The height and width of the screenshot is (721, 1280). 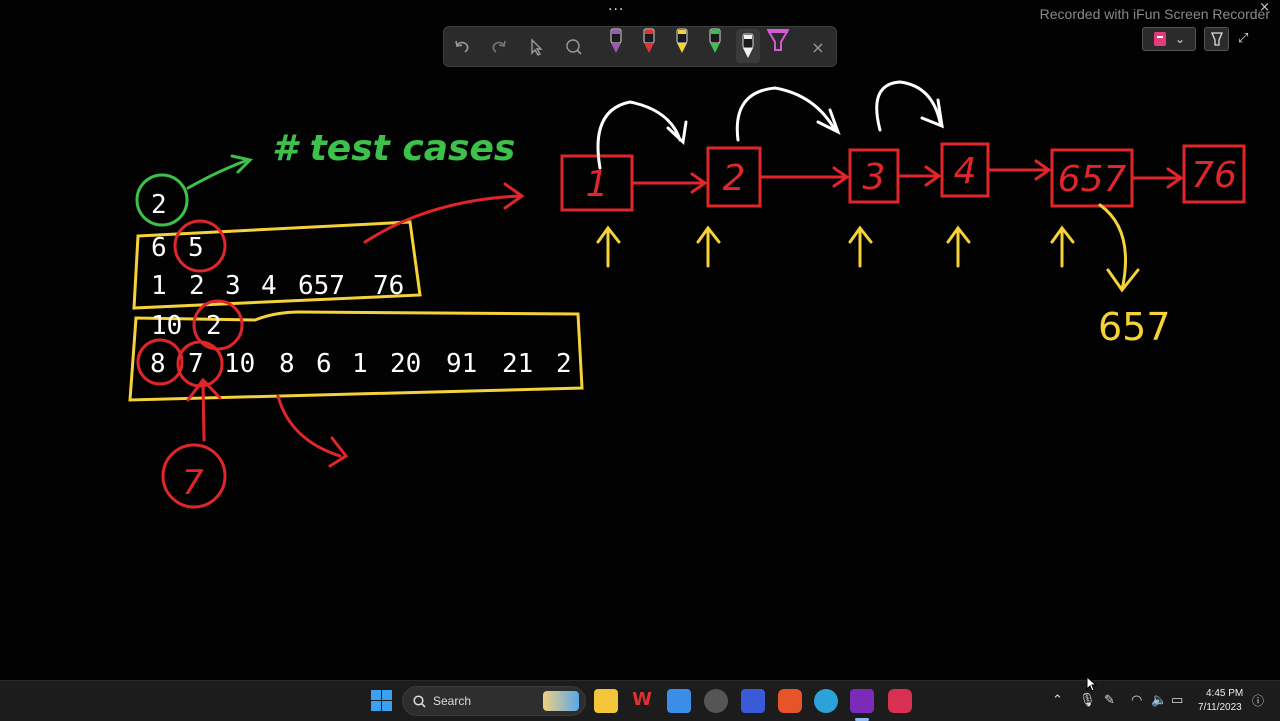 I want to click on notification-icon: ⓘ, so click(x=1258, y=700).